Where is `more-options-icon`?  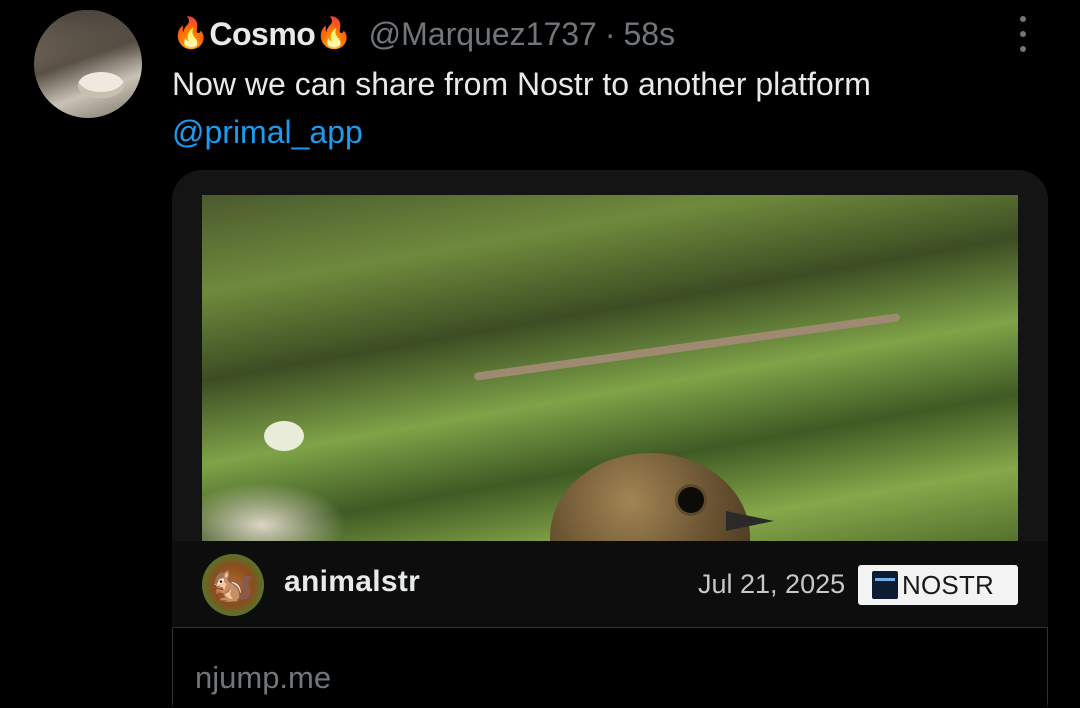
more-options-icon is located at coordinates (1023, 34).